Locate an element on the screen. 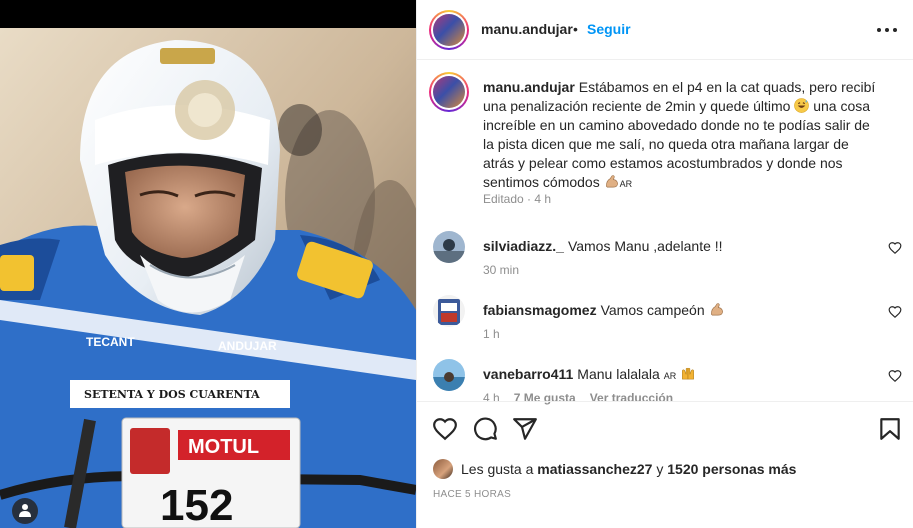 The width and height of the screenshot is (913, 528). comment-time: 1 h is located at coordinates (491, 334).